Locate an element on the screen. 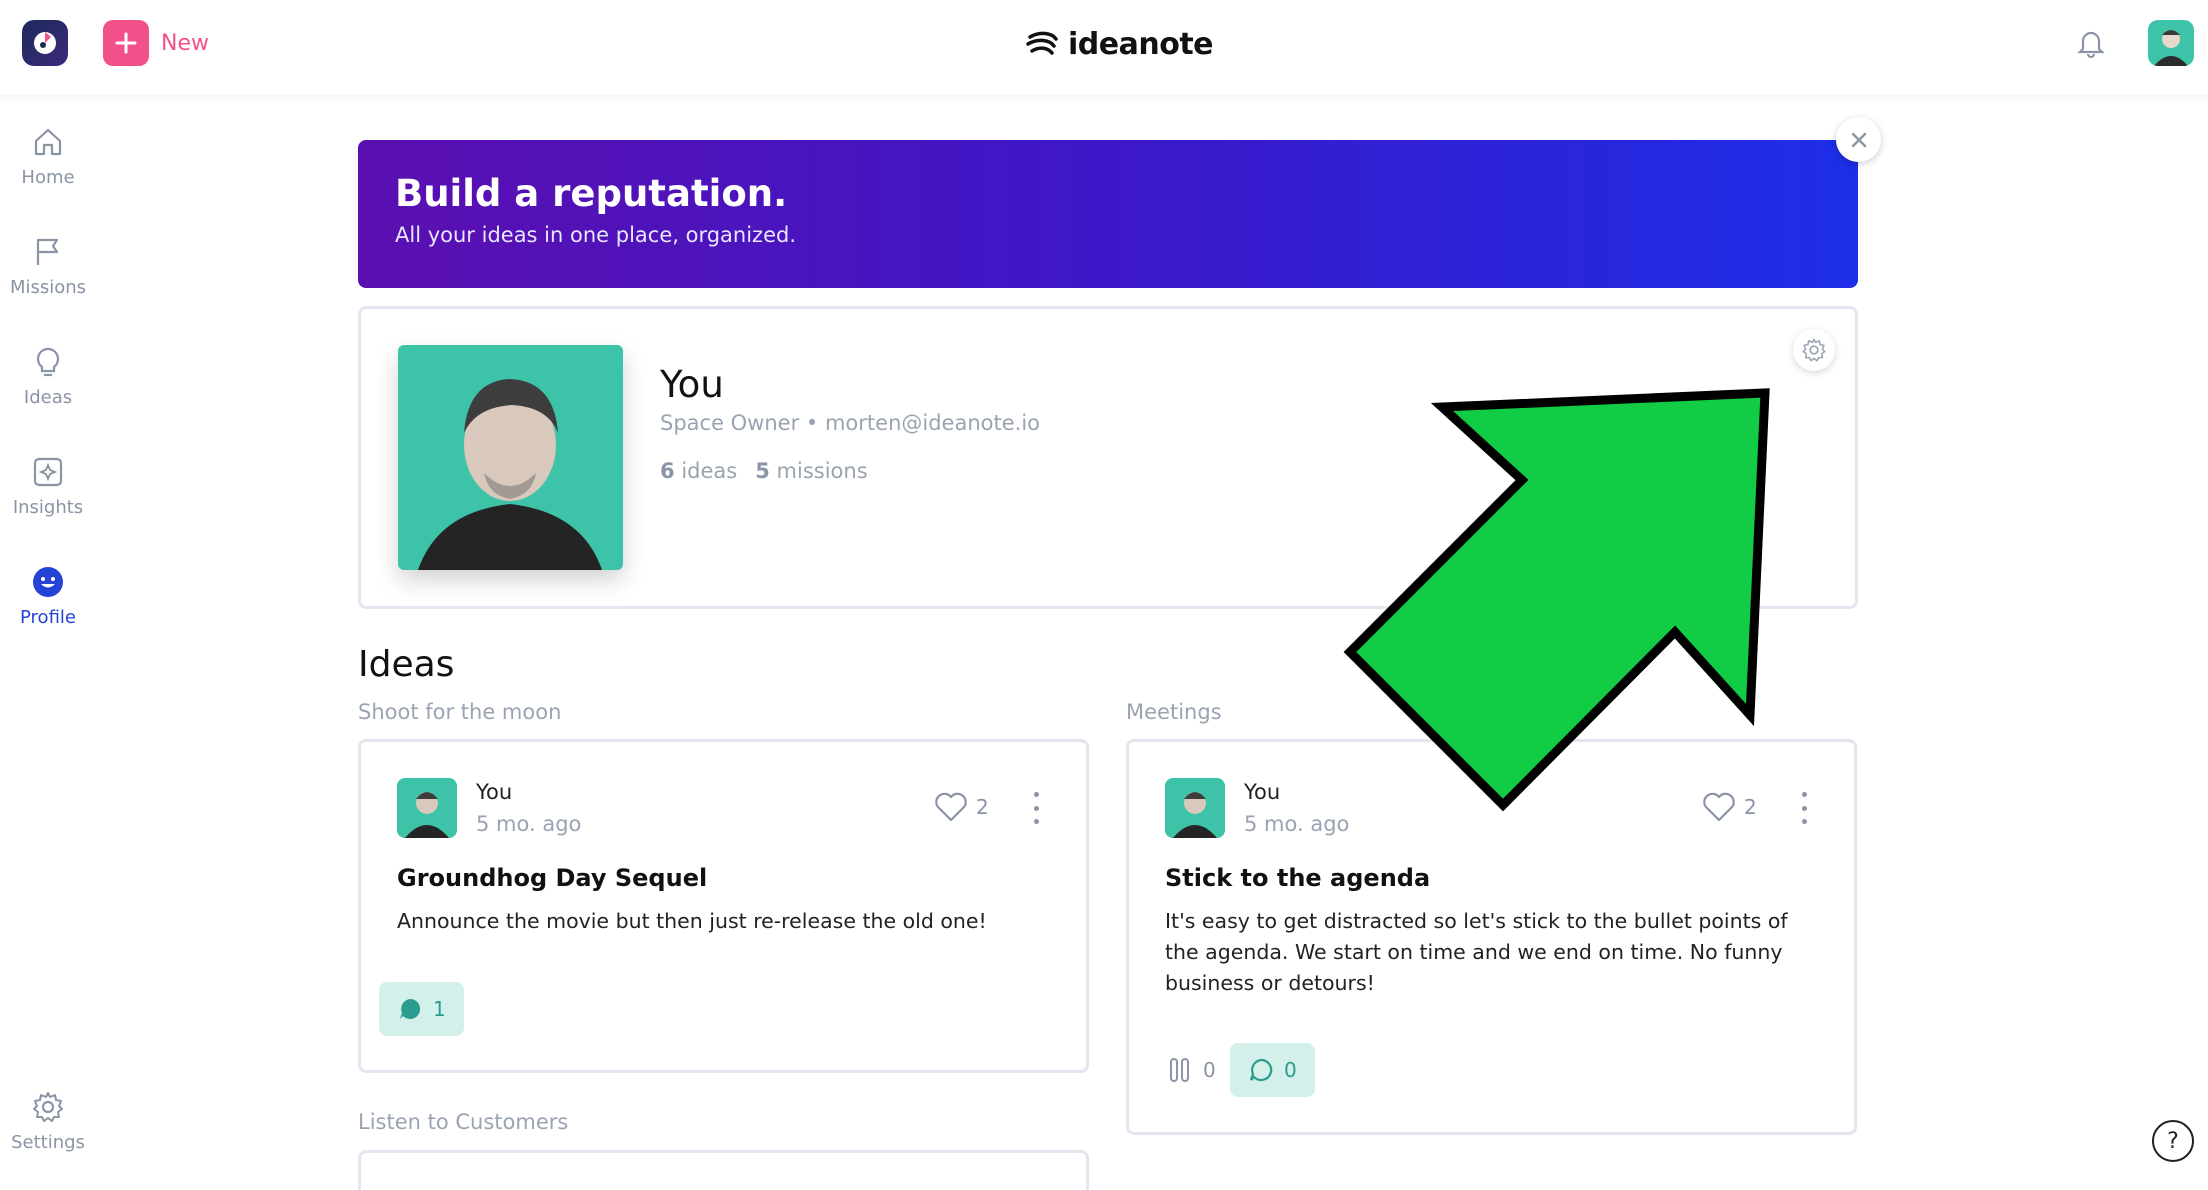 The width and height of the screenshot is (2208, 1190). comment-count: 0 is located at coordinates (1290, 1070).